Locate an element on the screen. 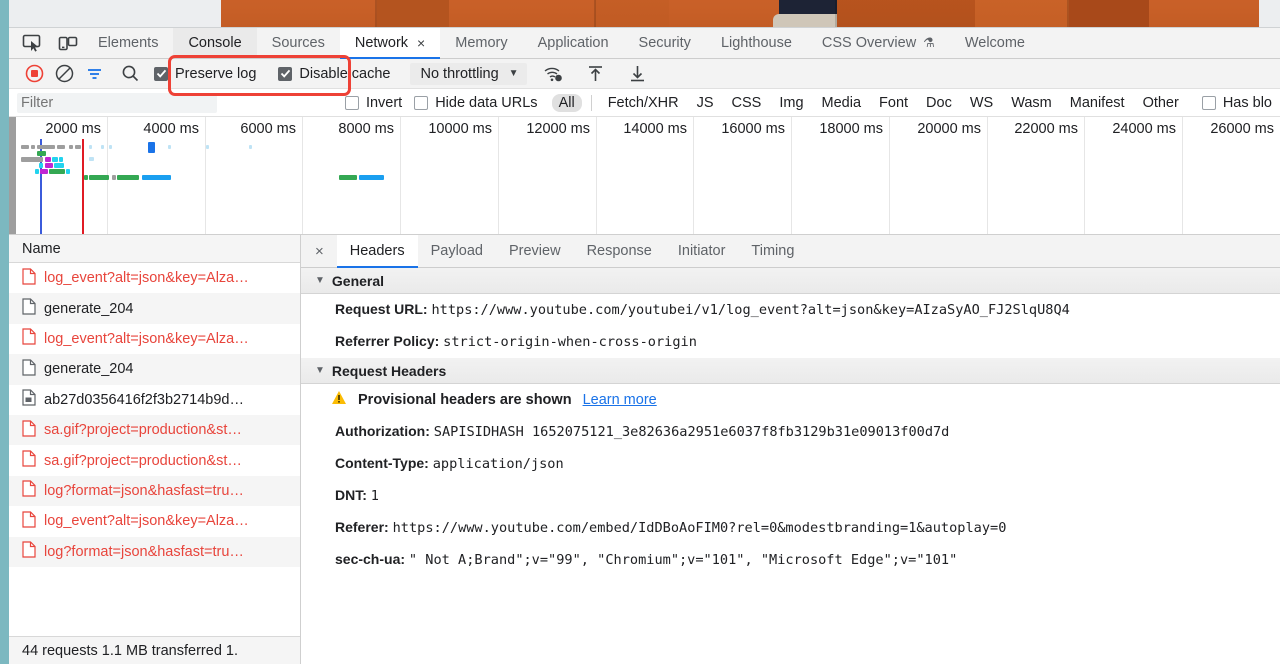 This screenshot has width=1280, height=664. tab-network: Network × is located at coordinates (390, 43).